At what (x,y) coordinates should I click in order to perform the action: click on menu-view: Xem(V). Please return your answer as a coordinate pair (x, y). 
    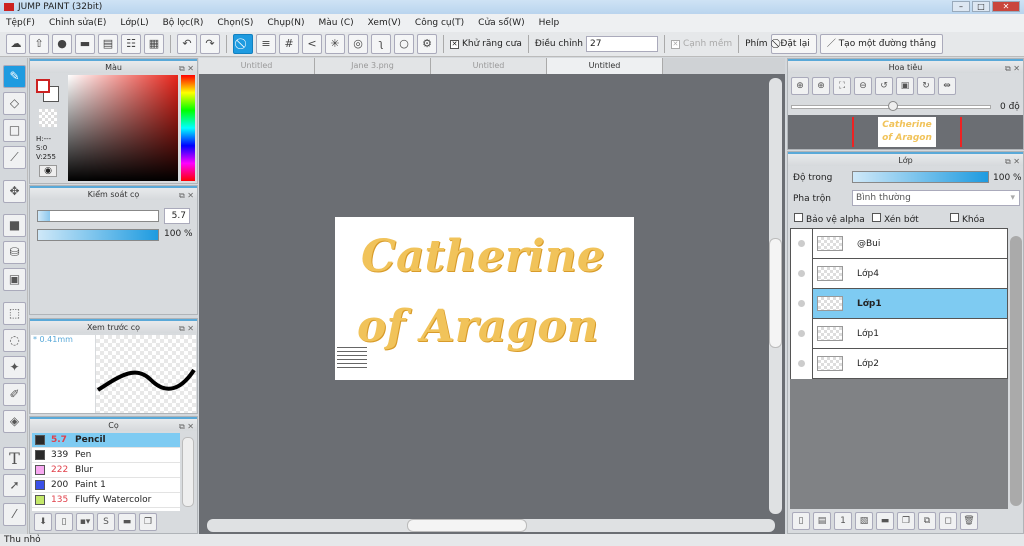
    Looking at the image, I should click on (384, 23).